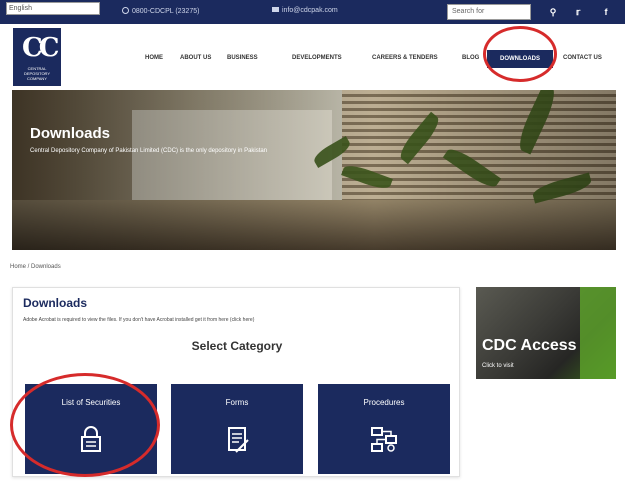  What do you see at coordinates (70, 133) in the screenshot?
I see `hero-title: Downloads` at bounding box center [70, 133].